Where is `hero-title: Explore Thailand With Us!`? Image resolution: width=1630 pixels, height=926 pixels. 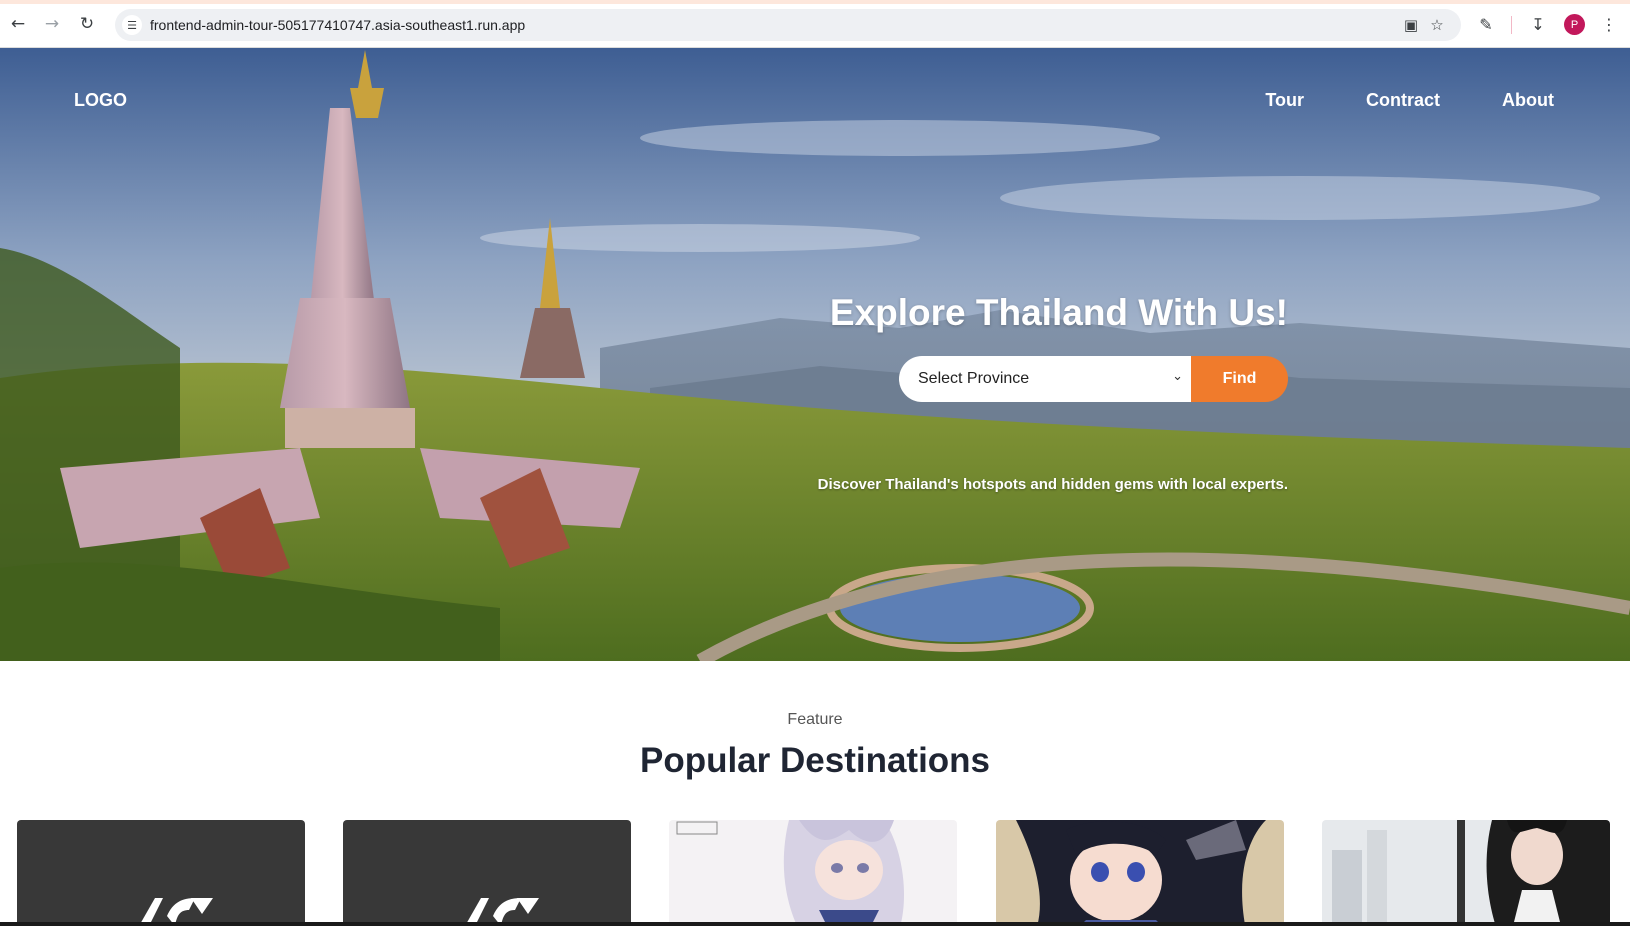
hero-title: Explore Thailand With Us! is located at coordinates (1058, 312).